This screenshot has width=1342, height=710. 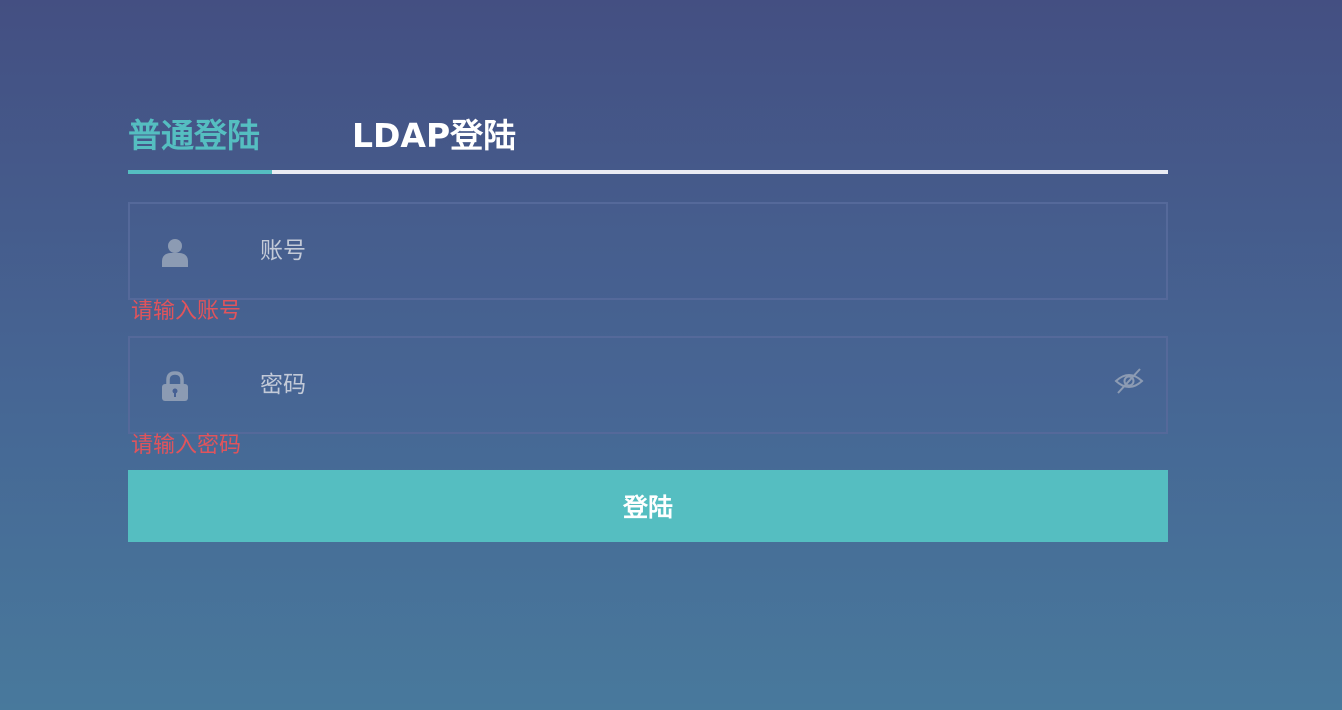 What do you see at coordinates (648, 506) in the screenshot?
I see `login-button: 登陆` at bounding box center [648, 506].